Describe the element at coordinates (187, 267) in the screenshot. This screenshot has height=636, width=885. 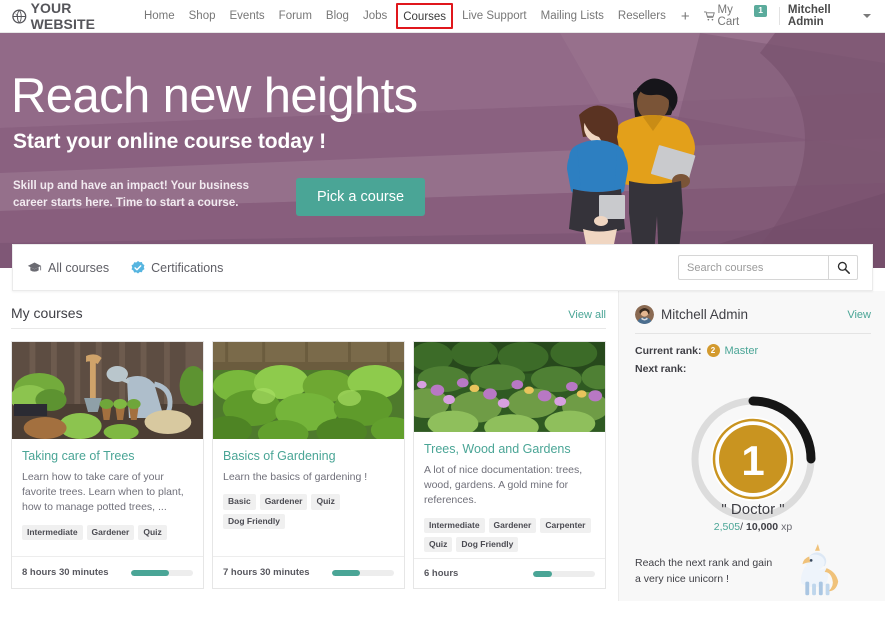
I see `tab-certifications-label: Certifications` at that location.